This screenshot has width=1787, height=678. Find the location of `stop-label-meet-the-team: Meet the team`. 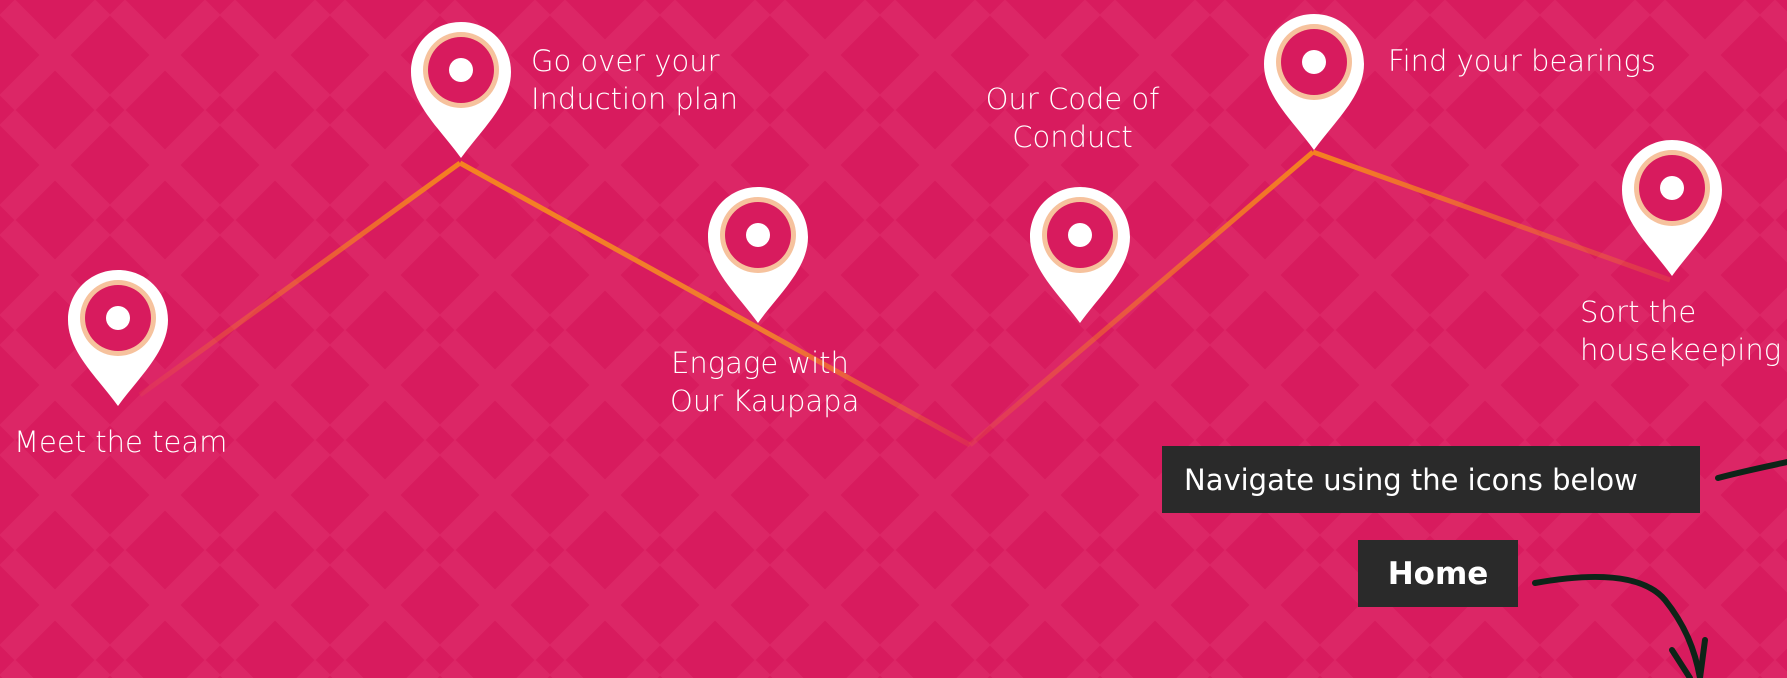

stop-label-meet-the-team: Meet the team is located at coordinates (120, 442).